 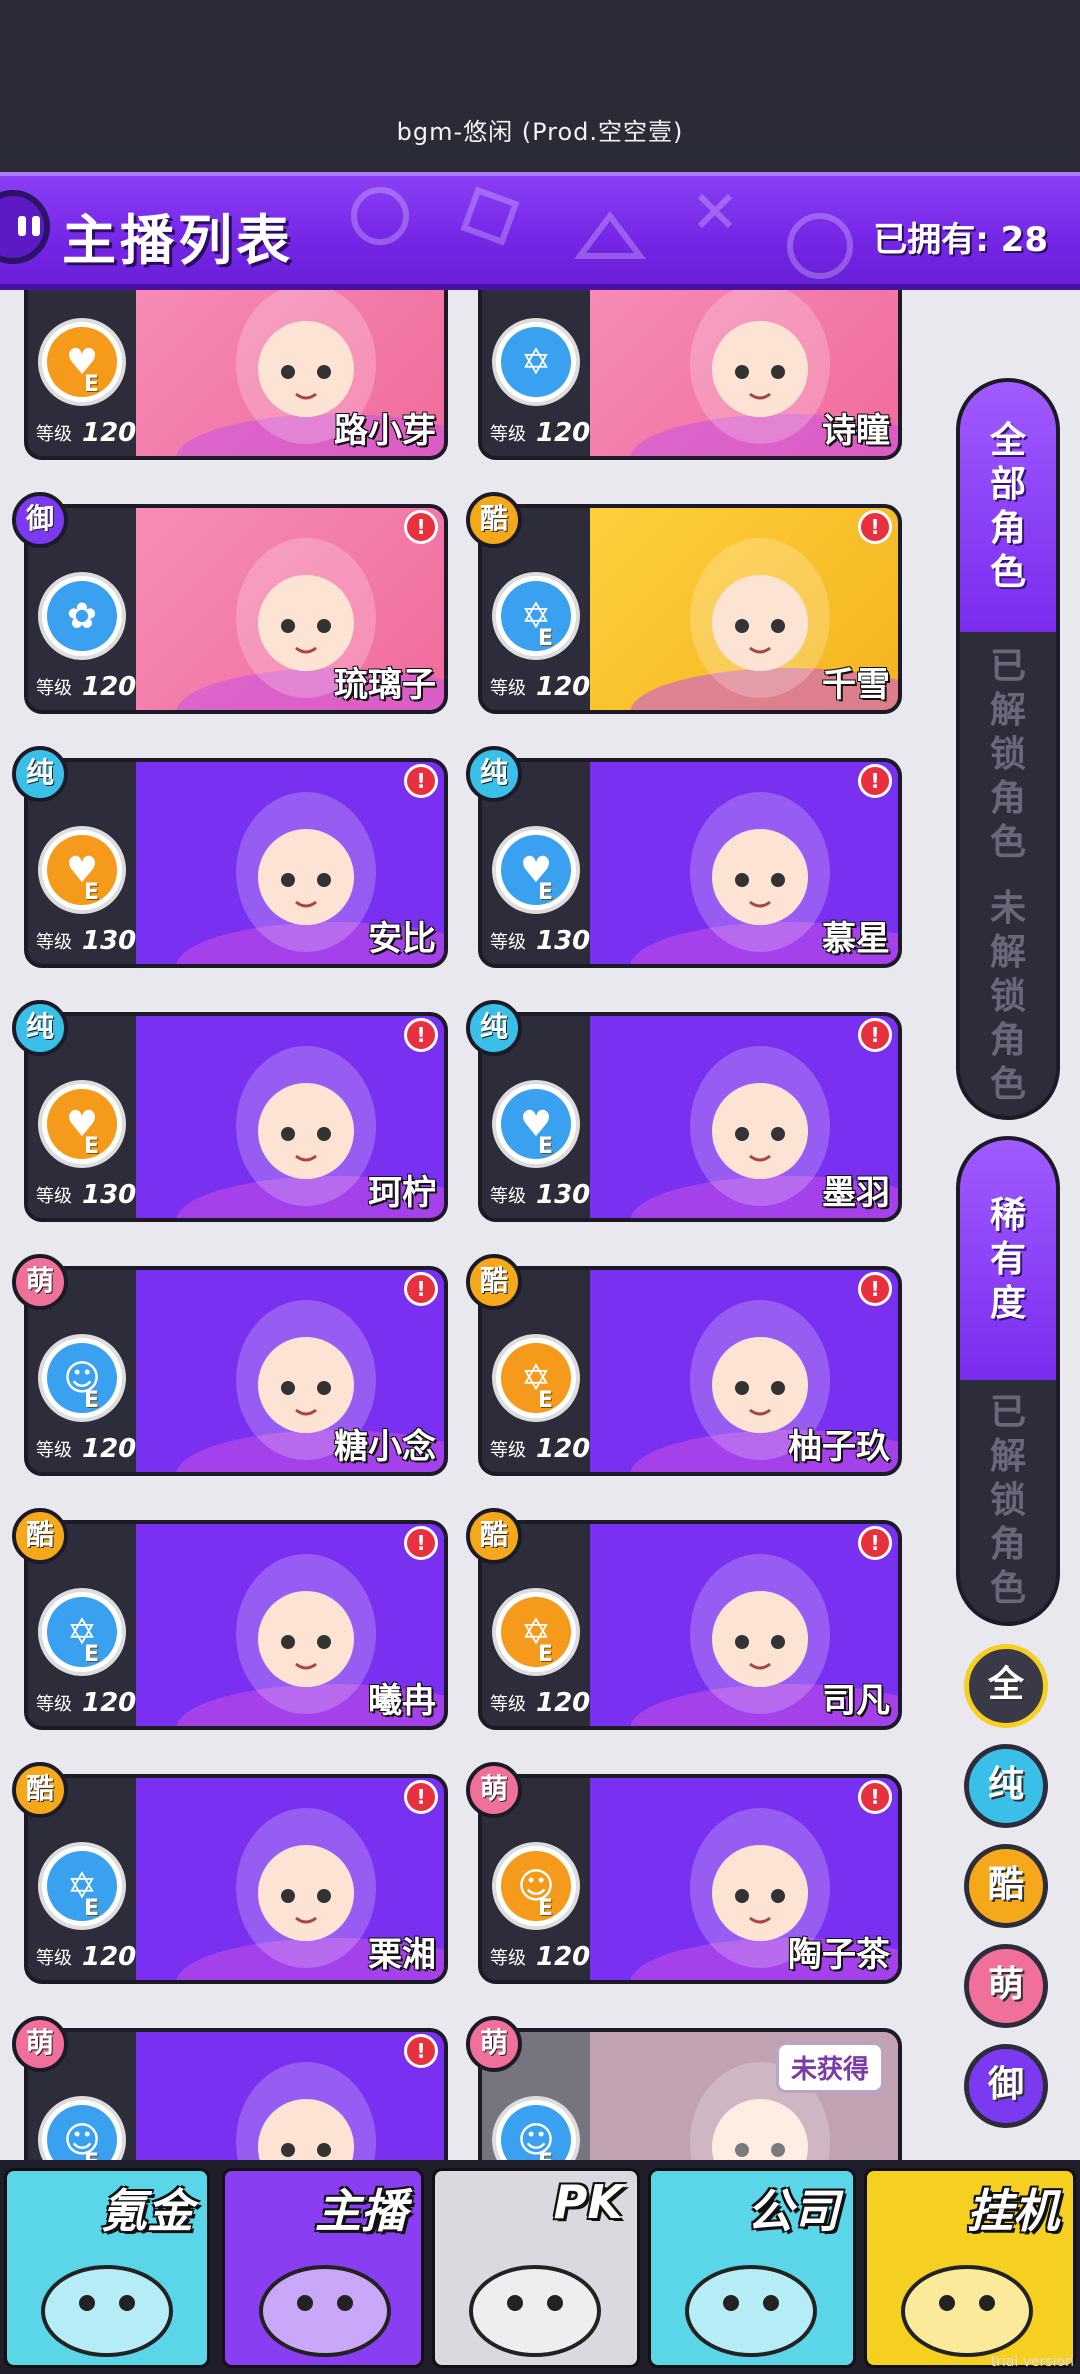 I want to click on streamer-card: ✡ E 等级 120 曦冉!, so click(x=236, y=1625).